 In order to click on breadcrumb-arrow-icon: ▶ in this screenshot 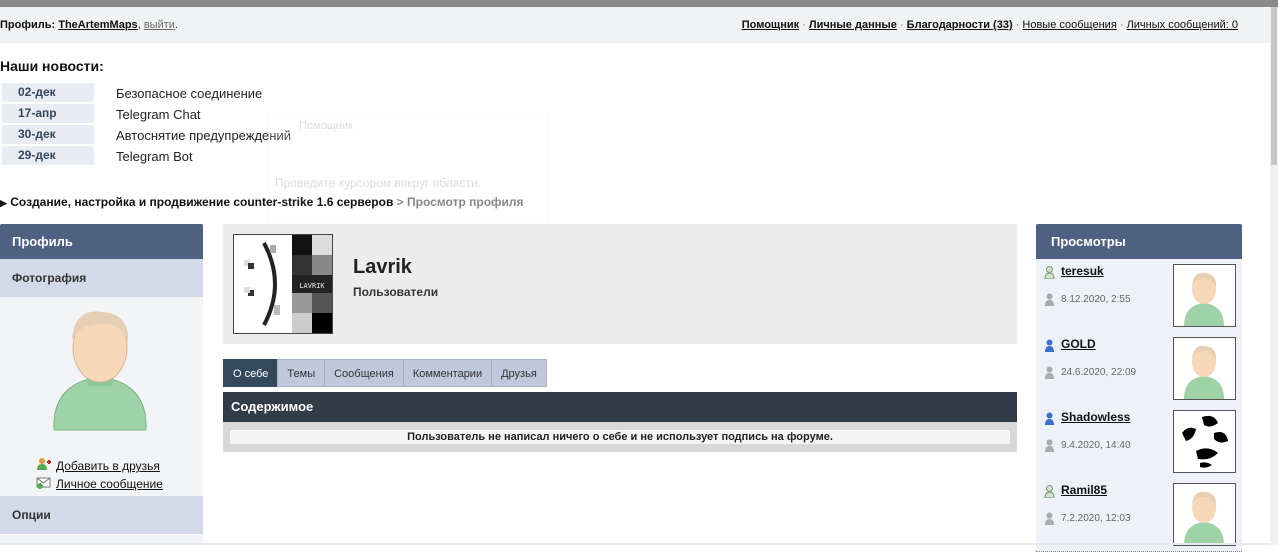, I will do `click(3, 203)`.